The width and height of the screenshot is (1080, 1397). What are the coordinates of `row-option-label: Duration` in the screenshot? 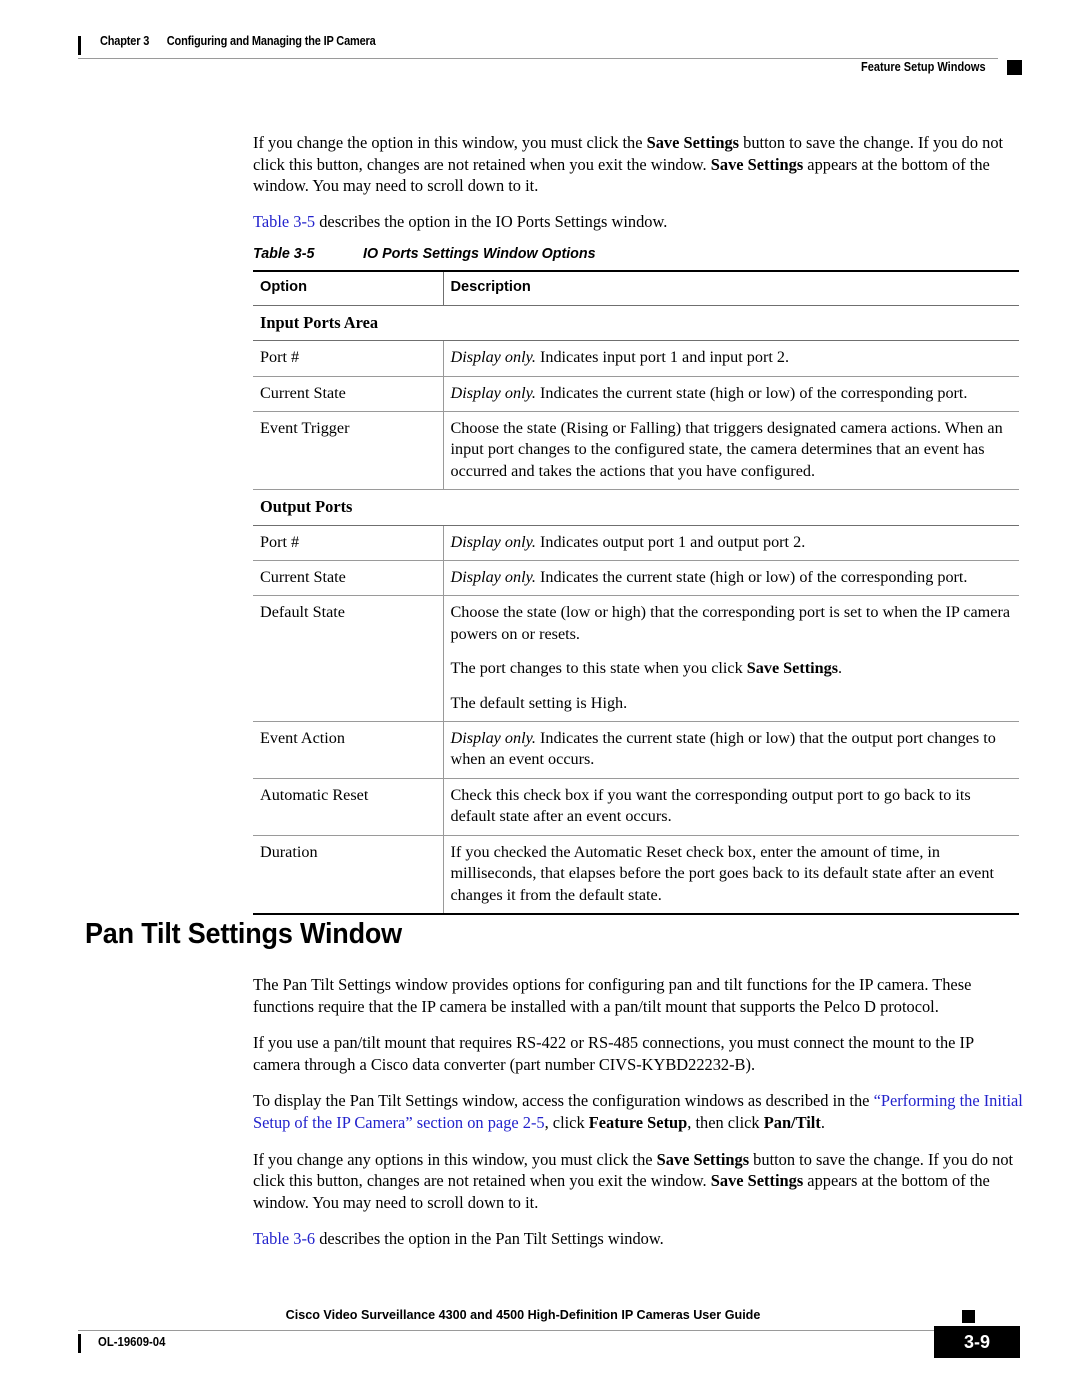 It's located at (348, 875).